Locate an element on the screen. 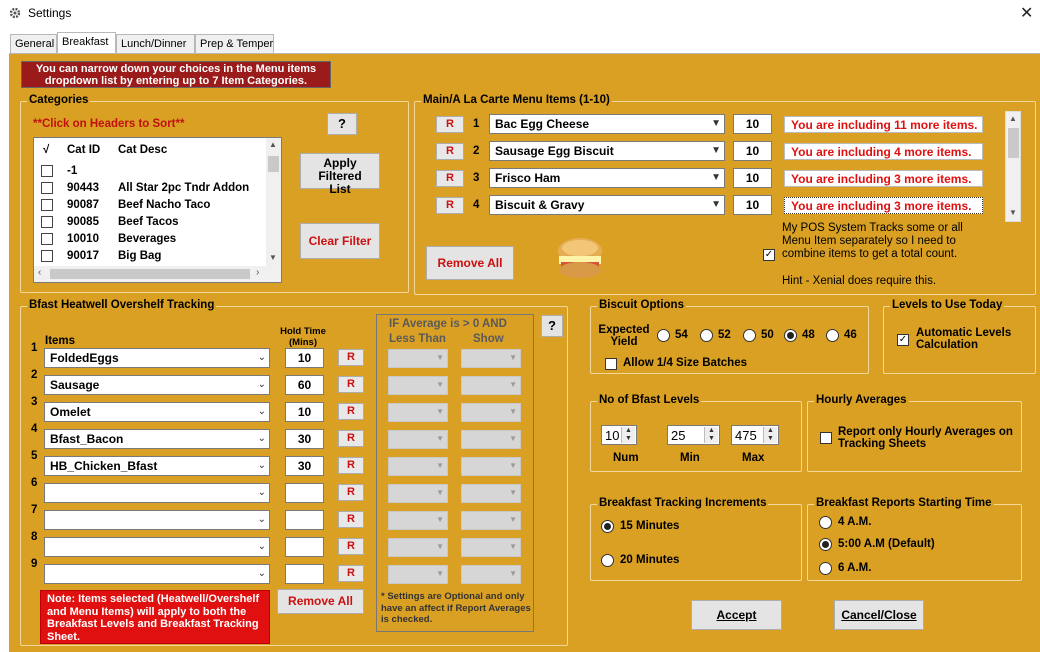 This screenshot has width=1040, height=652. menu-item-4-qty: 10 is located at coordinates (752, 205).